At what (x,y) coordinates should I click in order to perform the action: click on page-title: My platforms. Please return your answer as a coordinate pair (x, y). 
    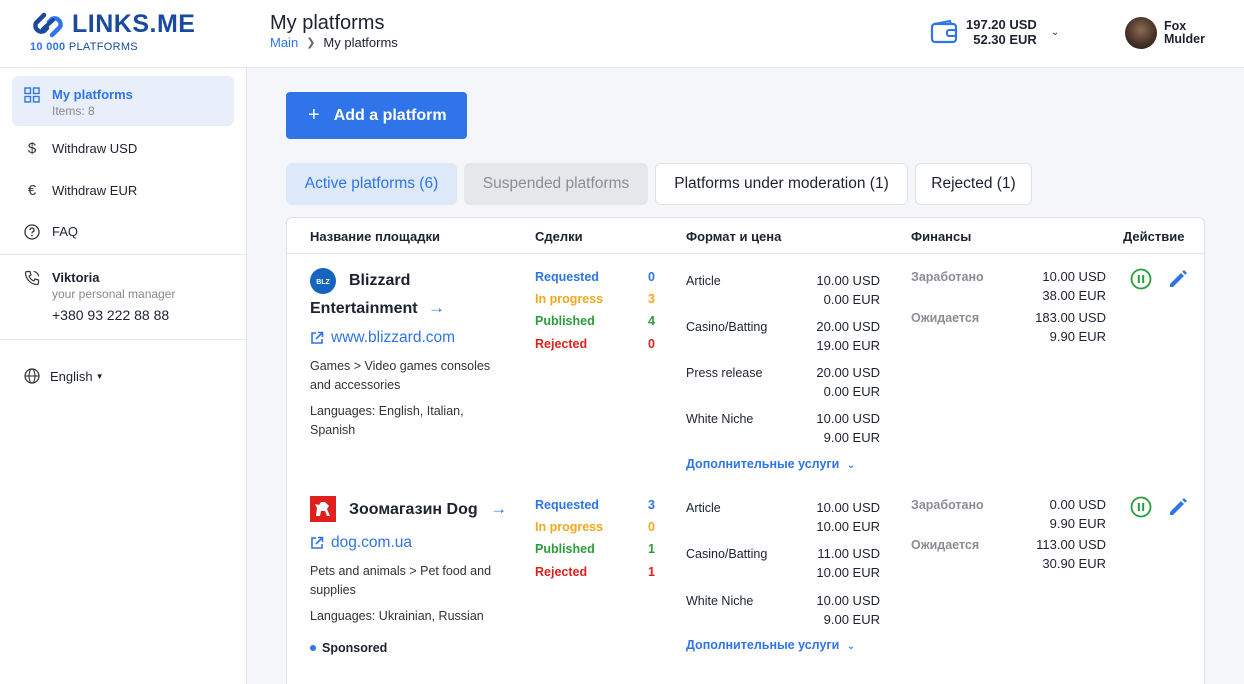
    Looking at the image, I should click on (327, 23).